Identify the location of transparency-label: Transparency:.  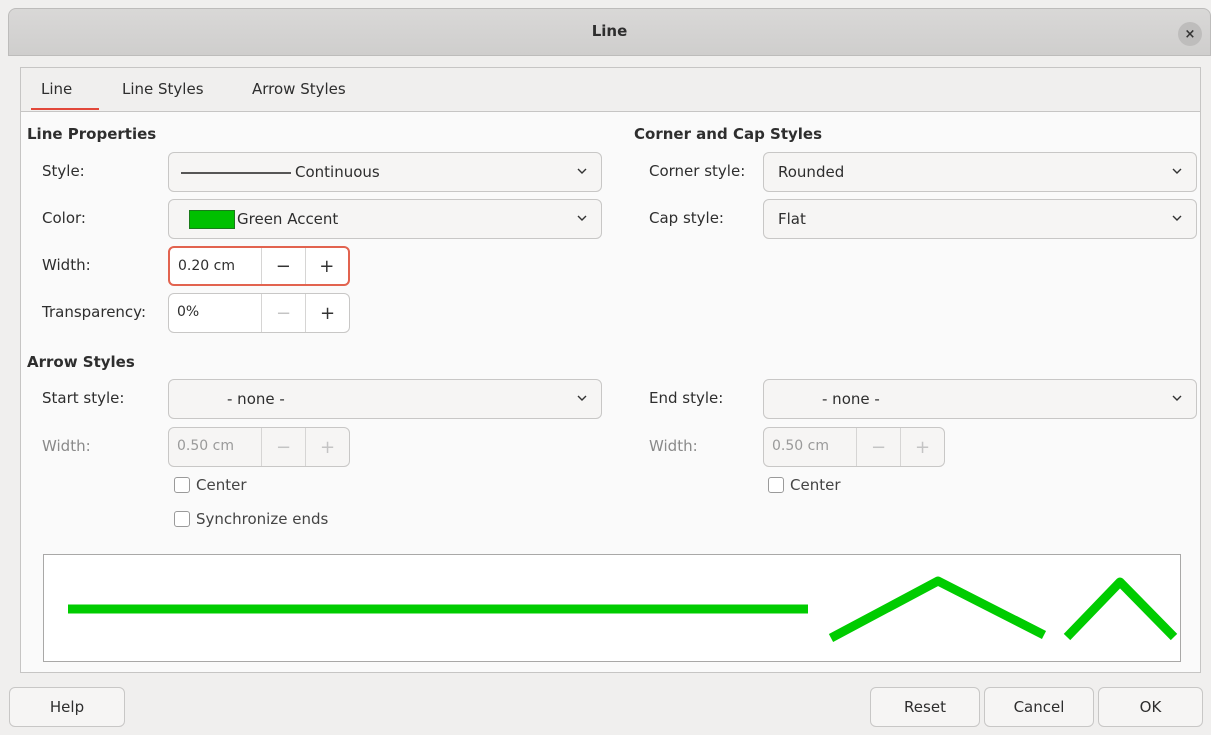
(94, 312).